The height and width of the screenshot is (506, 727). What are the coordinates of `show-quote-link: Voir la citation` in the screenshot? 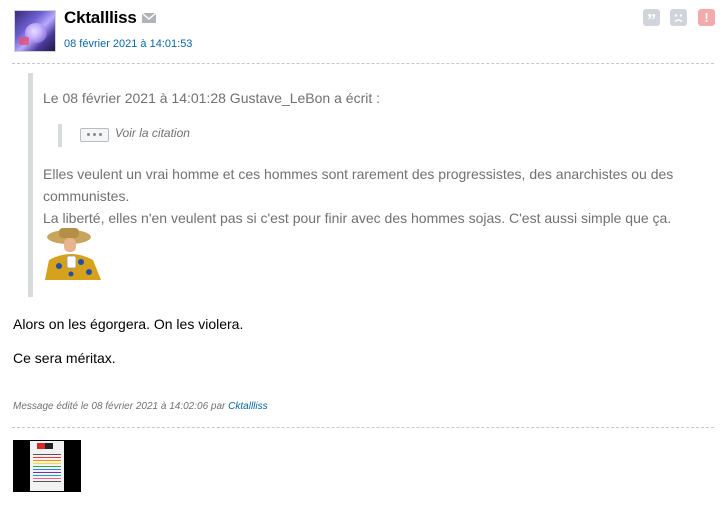 It's located at (152, 133).